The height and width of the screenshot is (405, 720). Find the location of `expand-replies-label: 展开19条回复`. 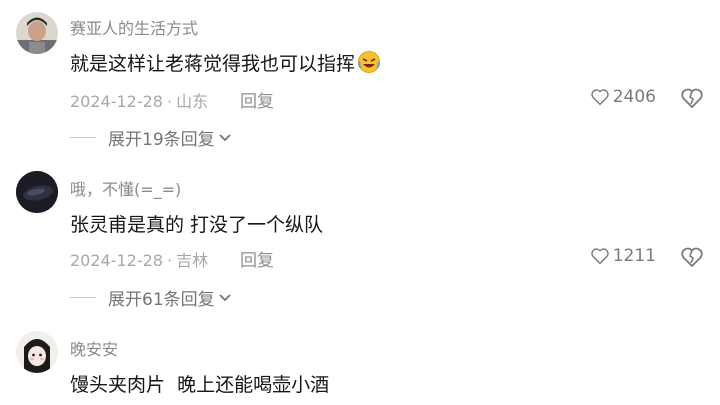

expand-replies-label: 展开19条回复 is located at coordinates (161, 140).